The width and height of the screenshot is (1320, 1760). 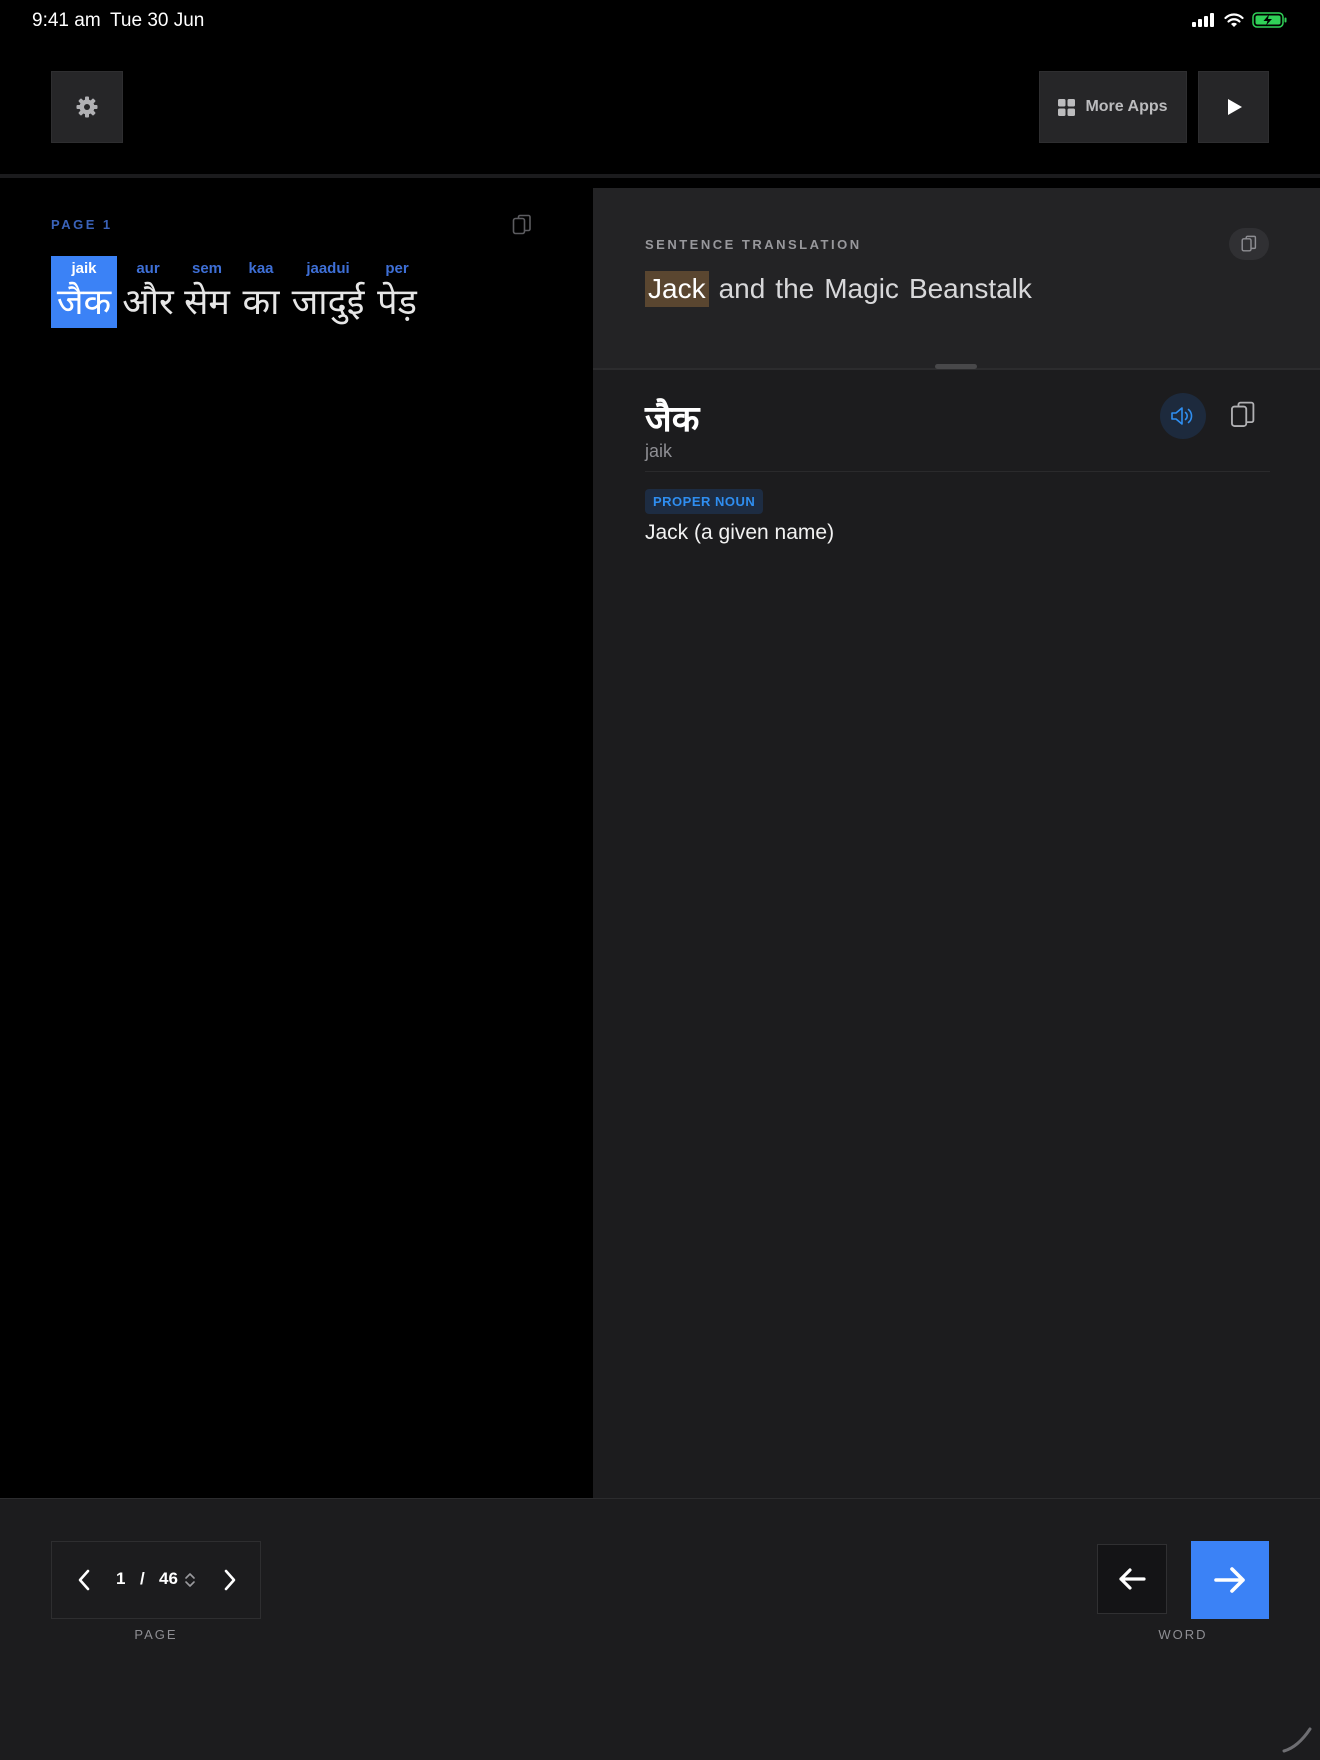 What do you see at coordinates (704, 501) in the screenshot?
I see `part-of-speech-badge: PROPER NOUN` at bounding box center [704, 501].